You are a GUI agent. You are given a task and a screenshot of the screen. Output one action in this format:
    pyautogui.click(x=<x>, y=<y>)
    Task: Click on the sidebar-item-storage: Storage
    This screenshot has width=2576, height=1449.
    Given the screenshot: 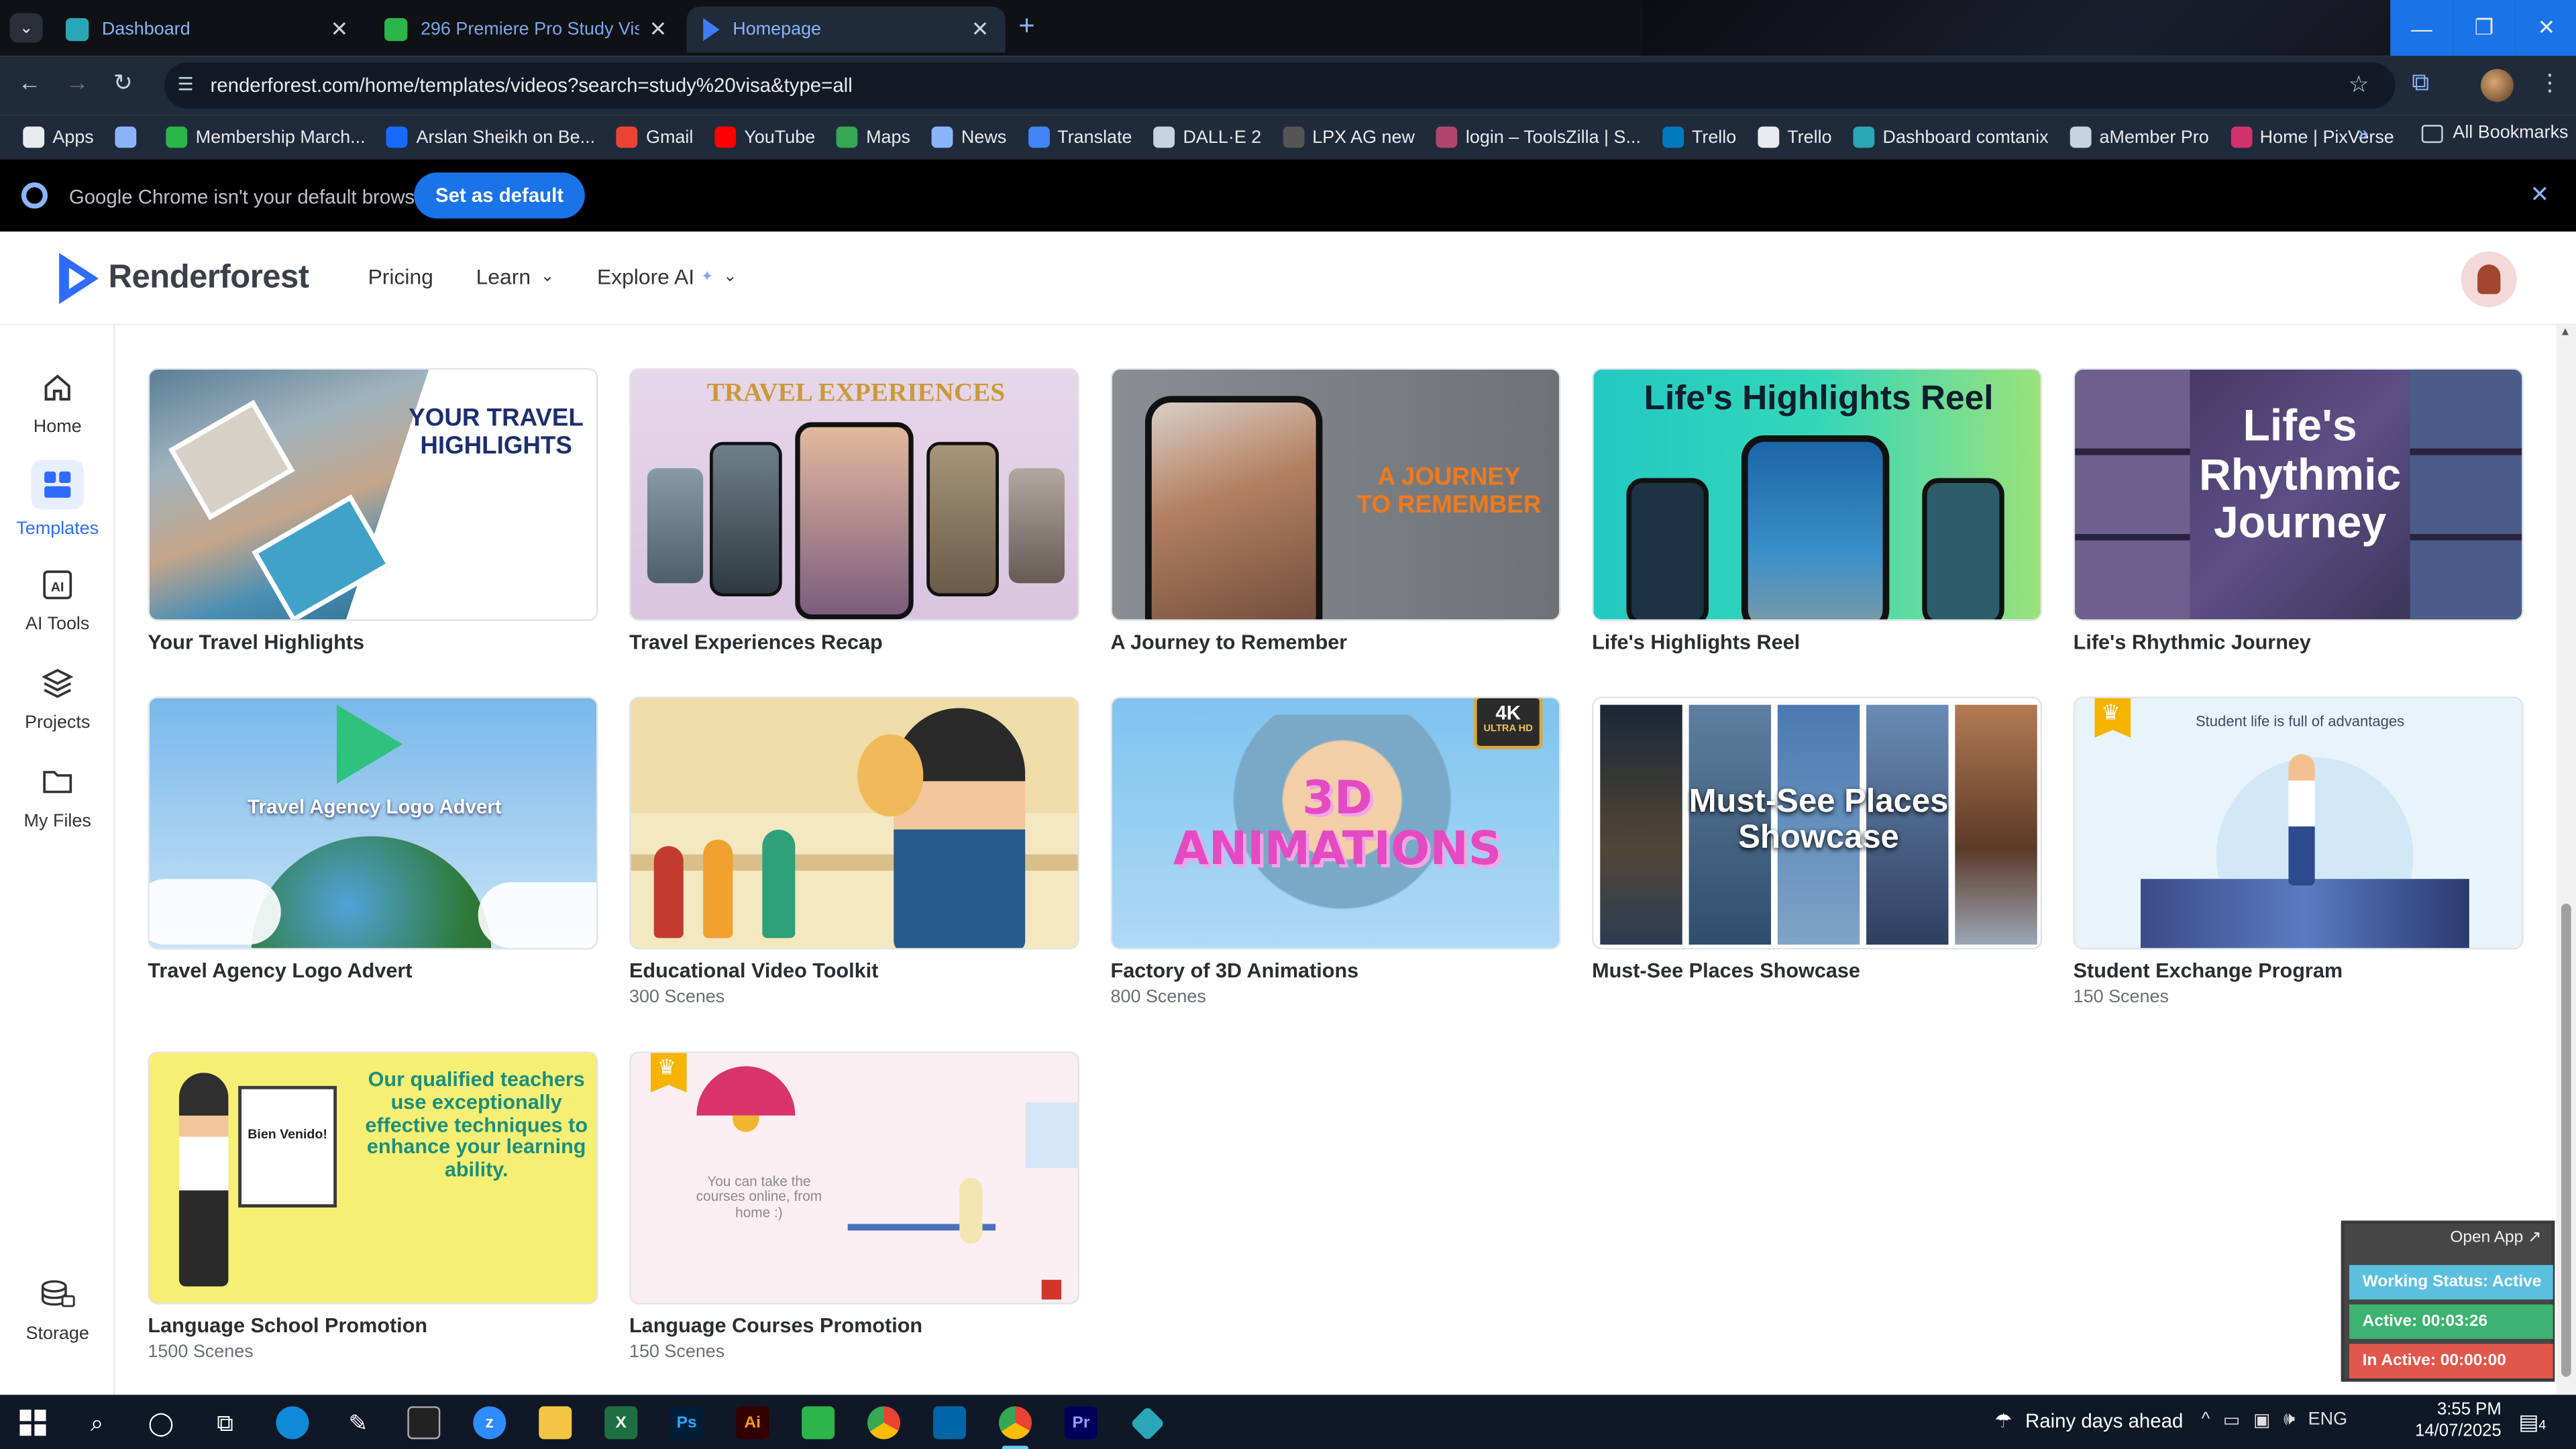 What is the action you would take?
    pyautogui.click(x=57, y=1309)
    